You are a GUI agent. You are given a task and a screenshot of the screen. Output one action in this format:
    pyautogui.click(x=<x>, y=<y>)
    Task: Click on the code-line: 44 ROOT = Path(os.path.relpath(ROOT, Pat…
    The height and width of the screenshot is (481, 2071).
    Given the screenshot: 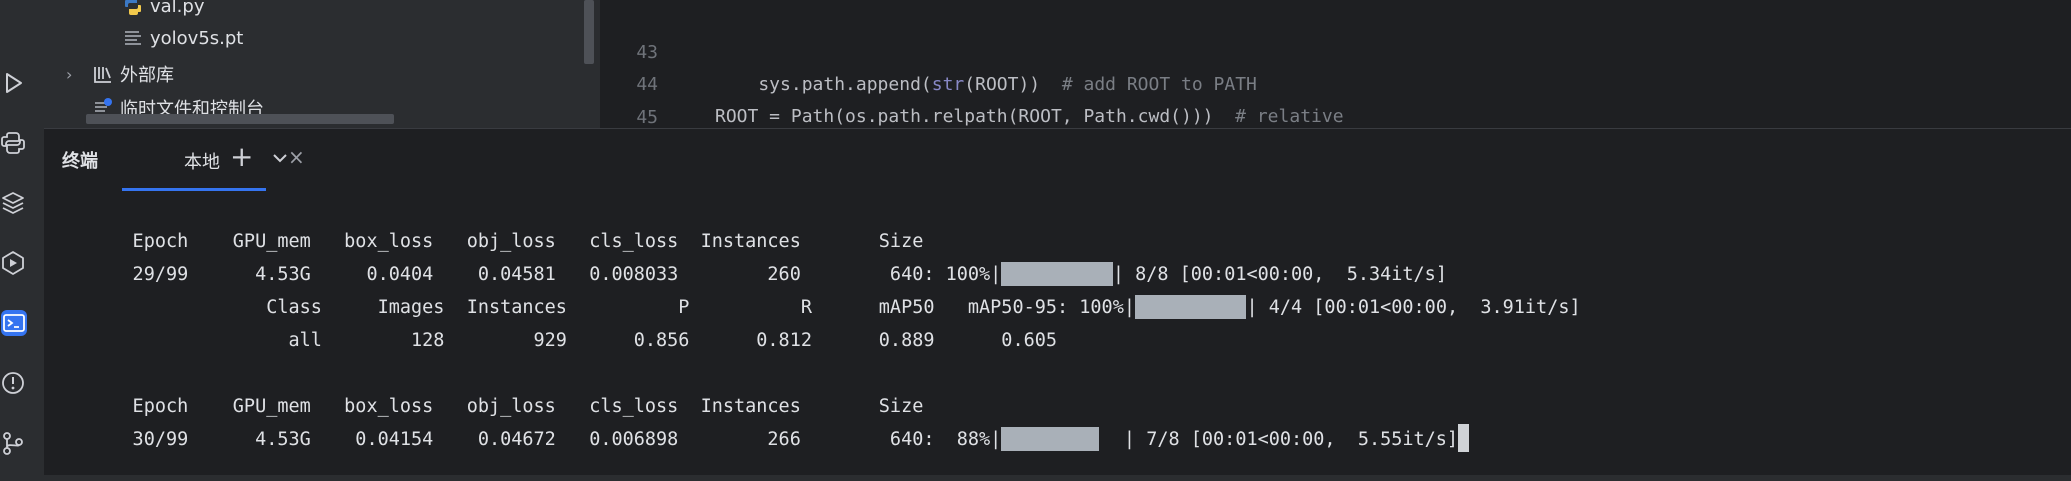 What is the action you would take?
    pyautogui.click(x=1335, y=82)
    